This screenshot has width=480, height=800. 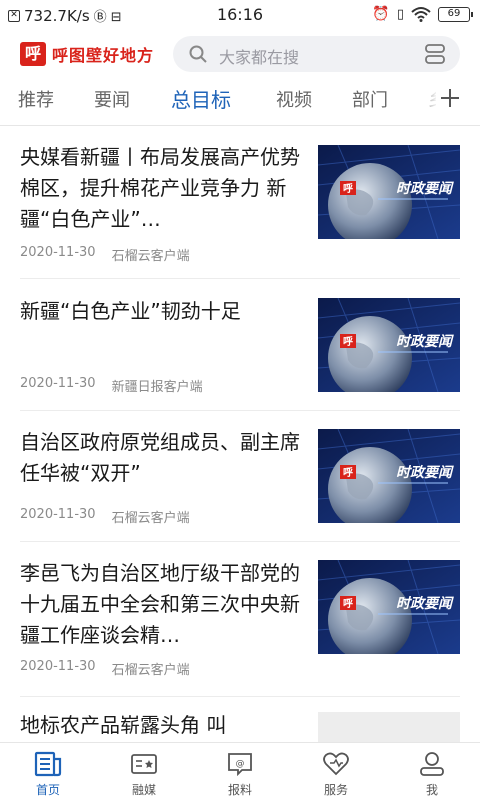 What do you see at coordinates (431, 790) in the screenshot?
I see `nav-label: 我` at bounding box center [431, 790].